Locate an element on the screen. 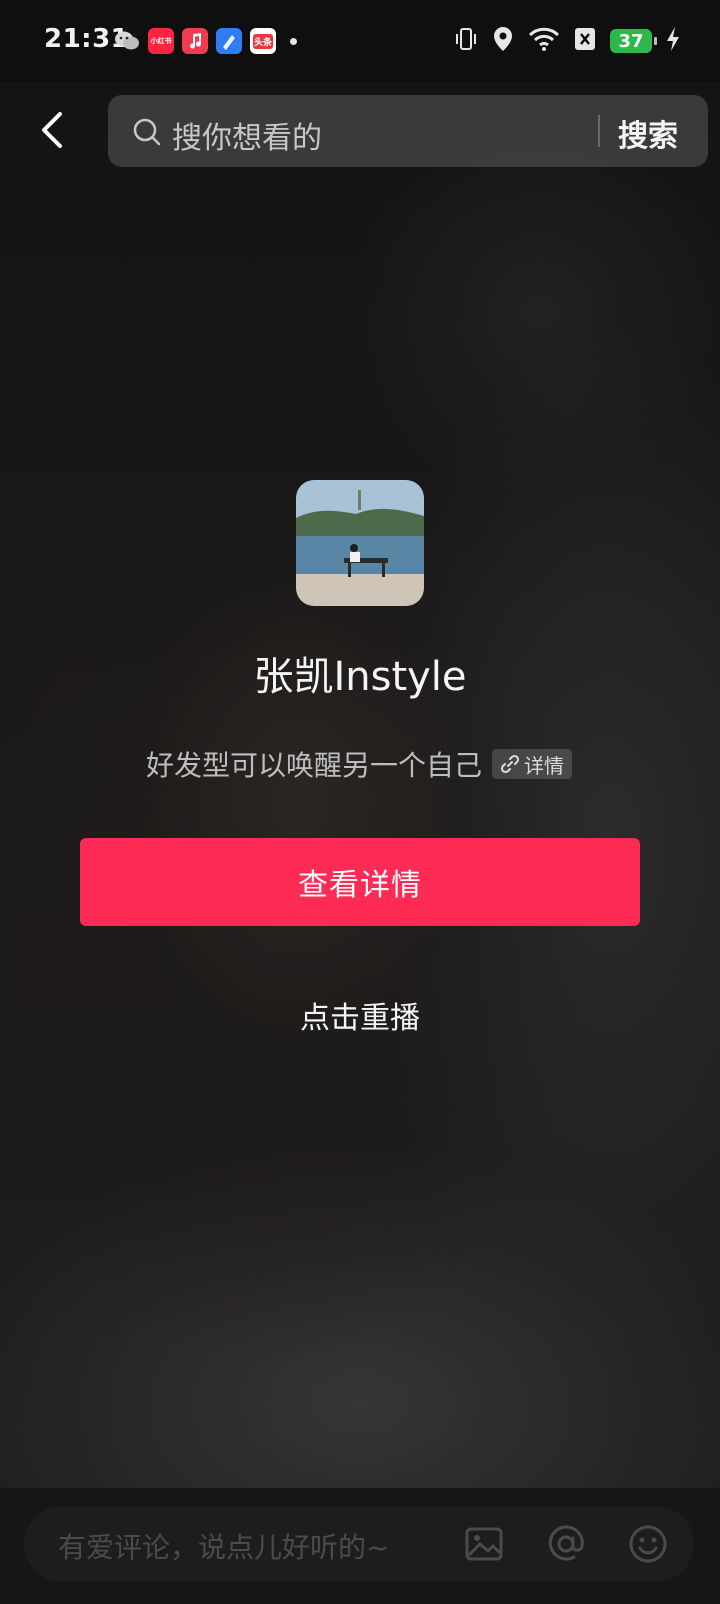 This screenshot has height=1604, width=720. toutiao-icon: 头条 is located at coordinates (263, 41).